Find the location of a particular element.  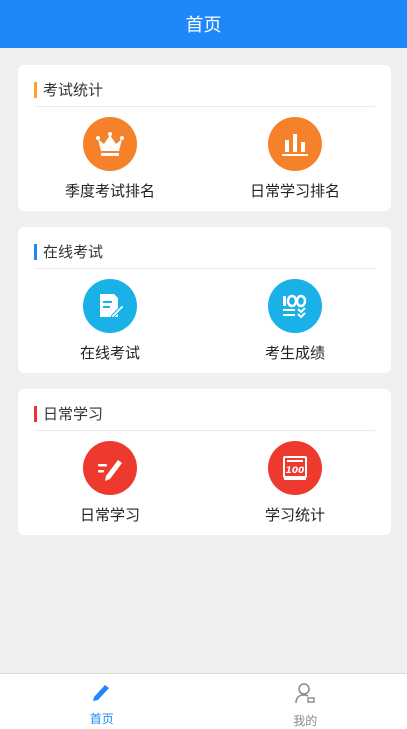

daily-study-button: 日常学习 is located at coordinates (110, 484).